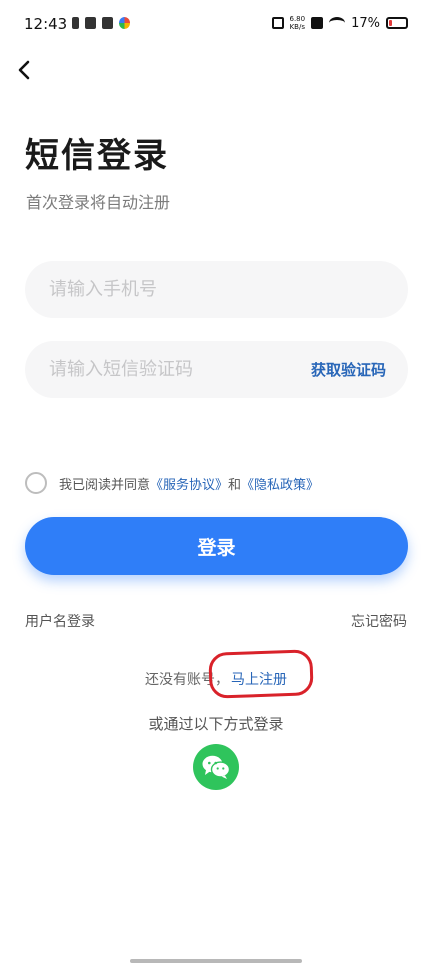  Describe the element at coordinates (124, 23) in the screenshot. I see `colorful-app-icon` at that location.